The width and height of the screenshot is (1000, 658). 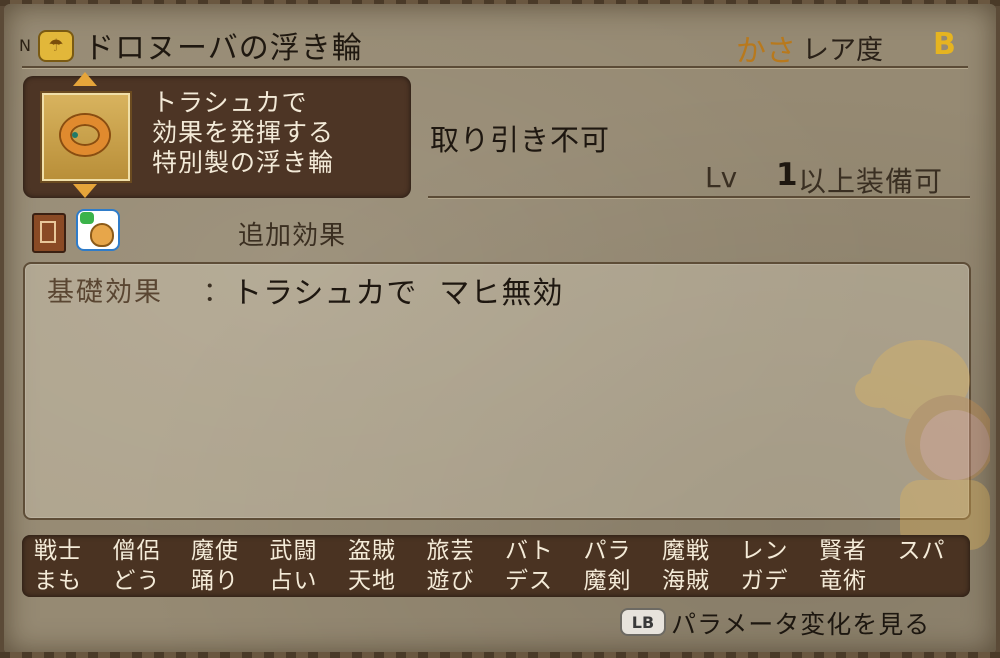 What do you see at coordinates (500, 655) in the screenshot?
I see `frame-bottom-edge` at bounding box center [500, 655].